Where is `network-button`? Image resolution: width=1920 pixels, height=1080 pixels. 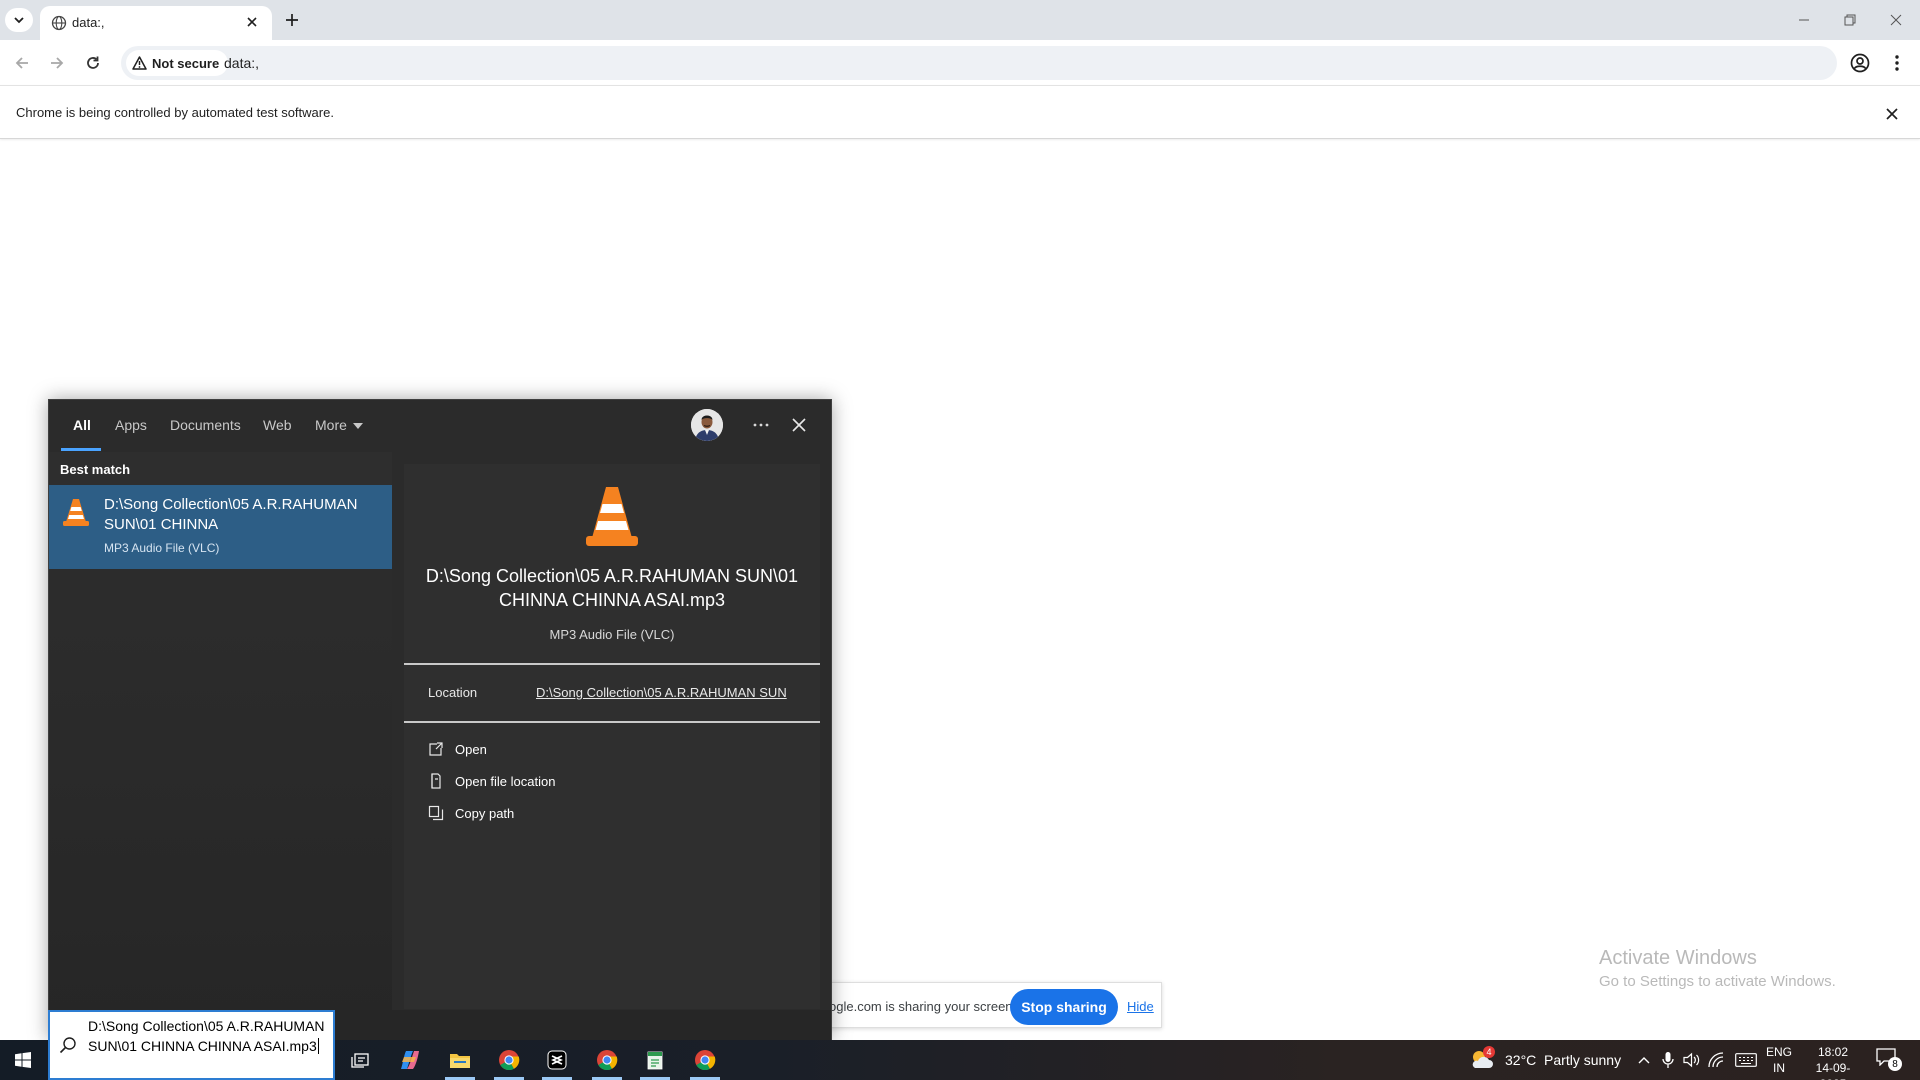
network-button is located at coordinates (1717, 1060).